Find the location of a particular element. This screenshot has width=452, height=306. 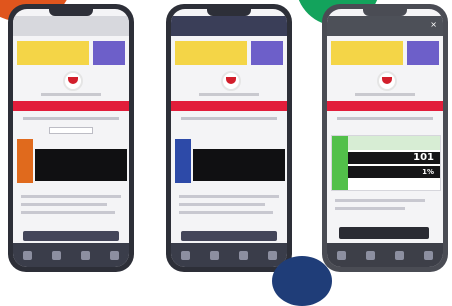

rate-value: 1% is located at coordinates (428, 172).